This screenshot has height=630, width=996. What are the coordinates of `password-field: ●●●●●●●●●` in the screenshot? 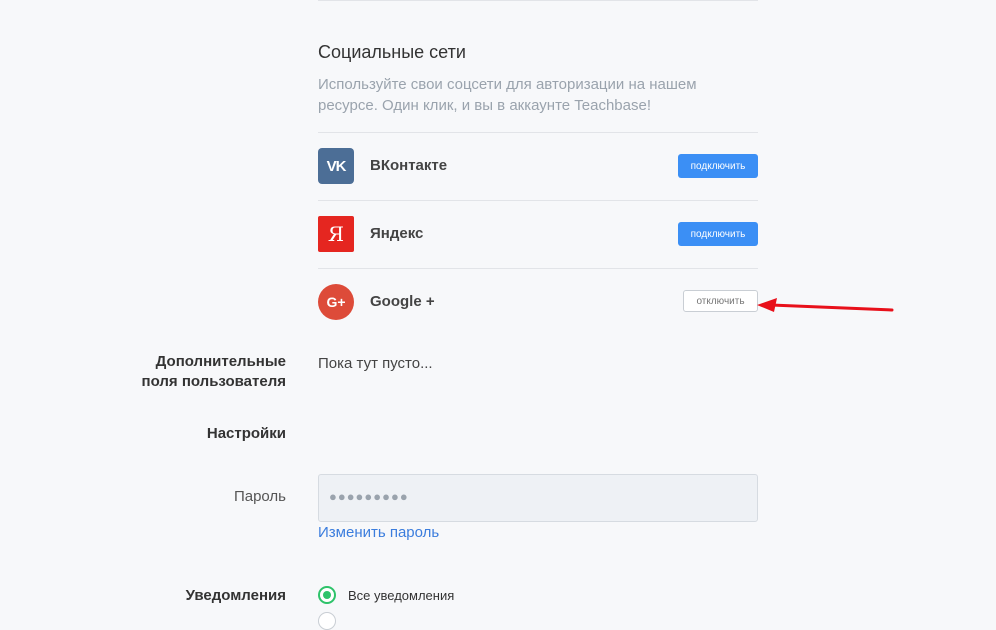 It's located at (538, 498).